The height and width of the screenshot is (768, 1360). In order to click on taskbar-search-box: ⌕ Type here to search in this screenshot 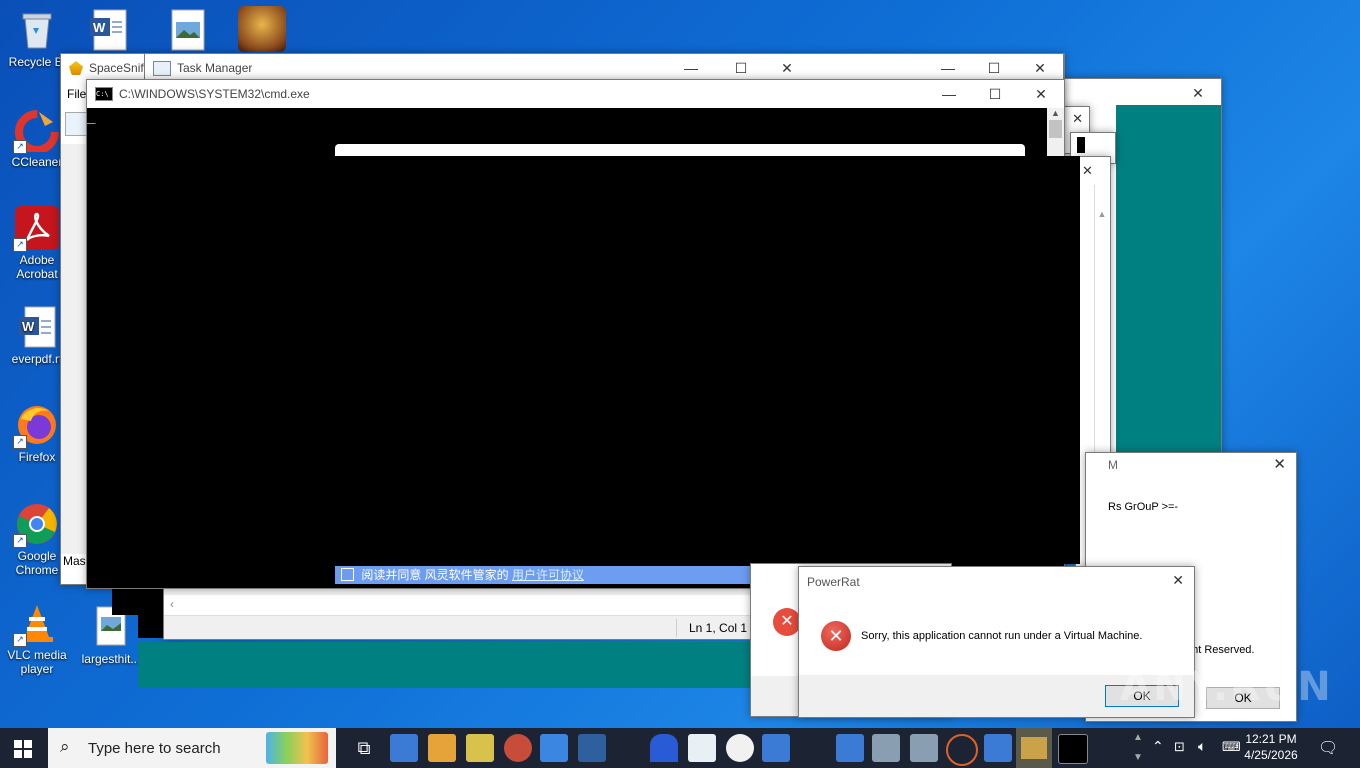, I will do `click(192, 748)`.